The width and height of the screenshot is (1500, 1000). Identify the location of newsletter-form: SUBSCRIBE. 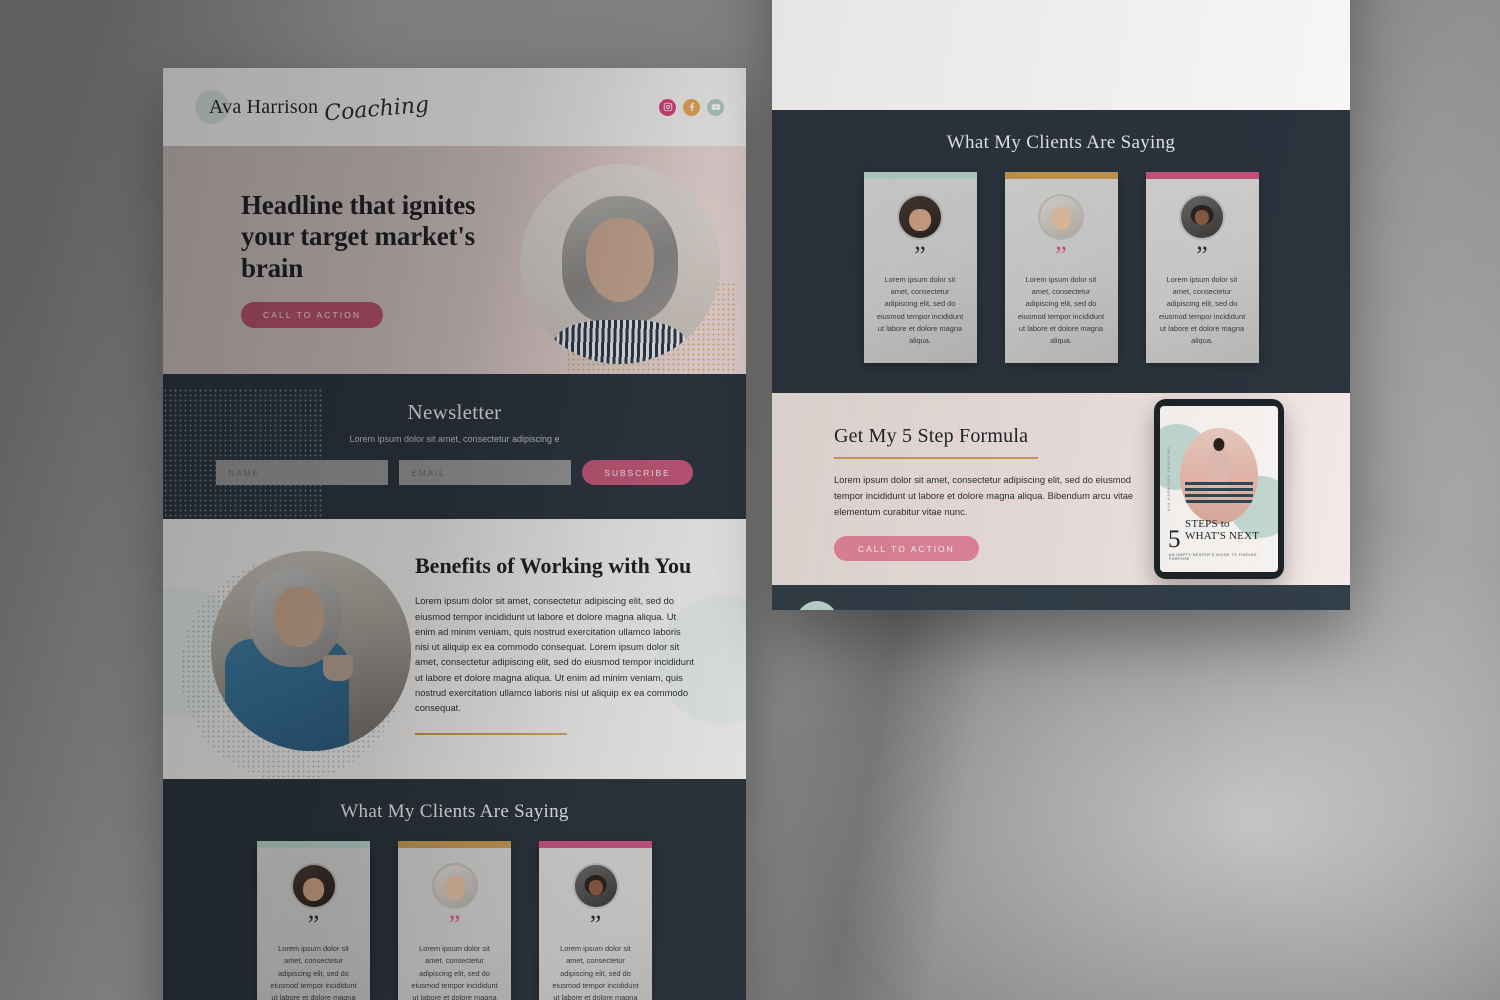
(454, 472).